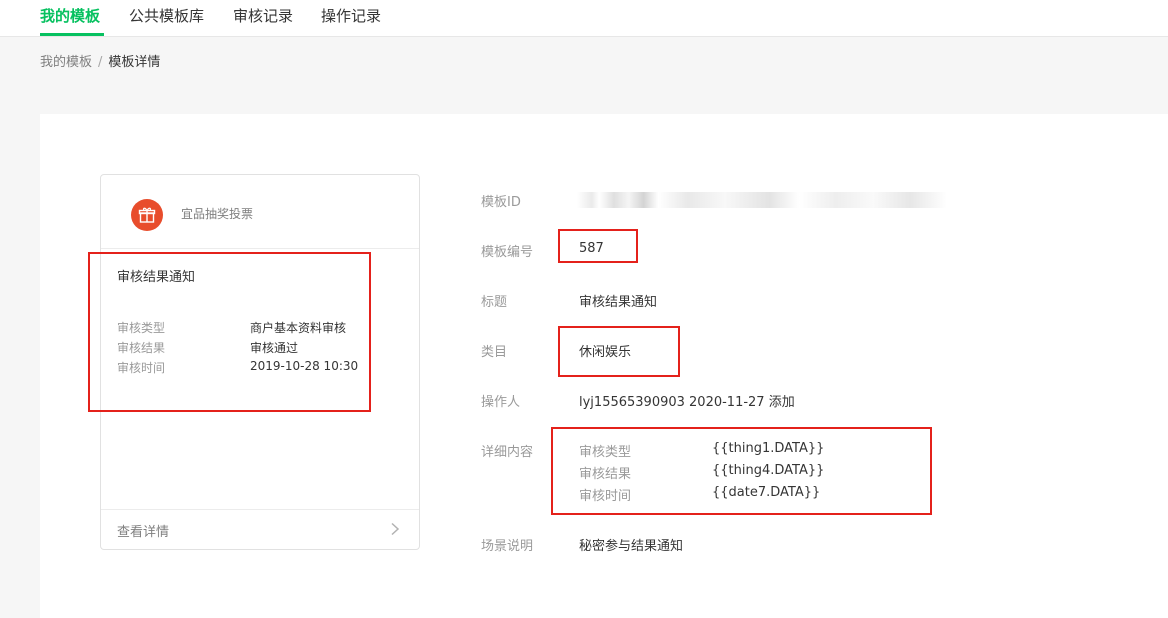 Image resolution: width=1168 pixels, height=618 pixels. What do you see at coordinates (66, 62) in the screenshot?
I see `breadcrumb-link-my-templates: 我的模板` at bounding box center [66, 62].